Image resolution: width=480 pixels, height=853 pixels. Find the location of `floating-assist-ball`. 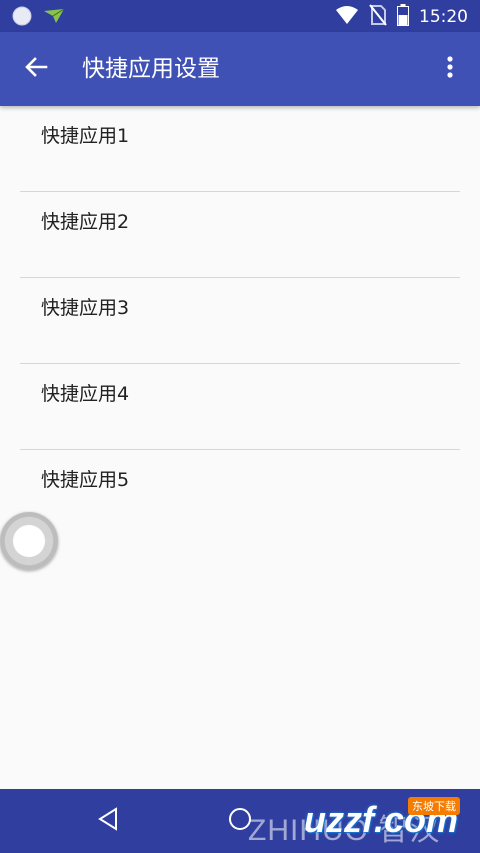

floating-assist-ball is located at coordinates (29, 541).